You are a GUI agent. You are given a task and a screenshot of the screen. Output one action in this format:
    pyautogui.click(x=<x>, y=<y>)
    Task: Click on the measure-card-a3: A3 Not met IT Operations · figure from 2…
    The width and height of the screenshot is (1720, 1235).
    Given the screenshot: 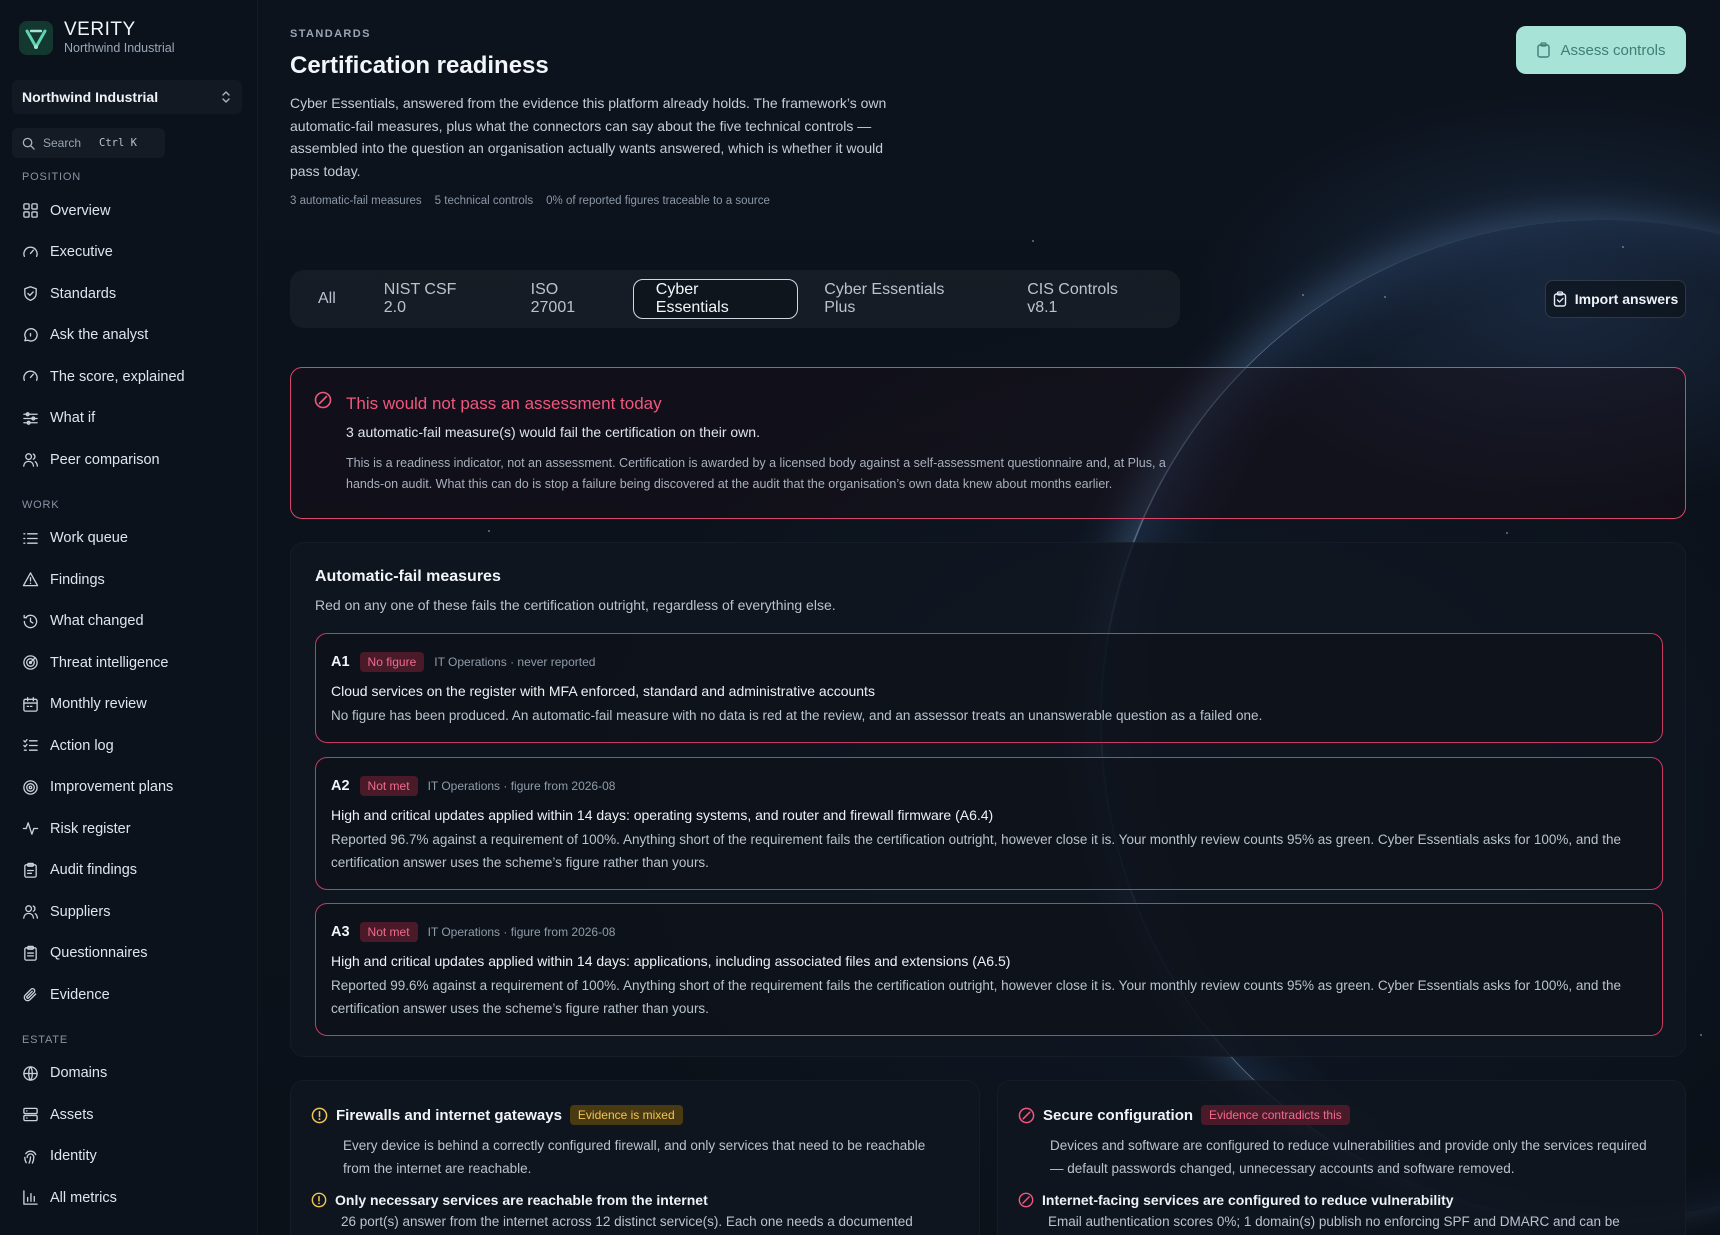 What is the action you would take?
    pyautogui.click(x=989, y=969)
    